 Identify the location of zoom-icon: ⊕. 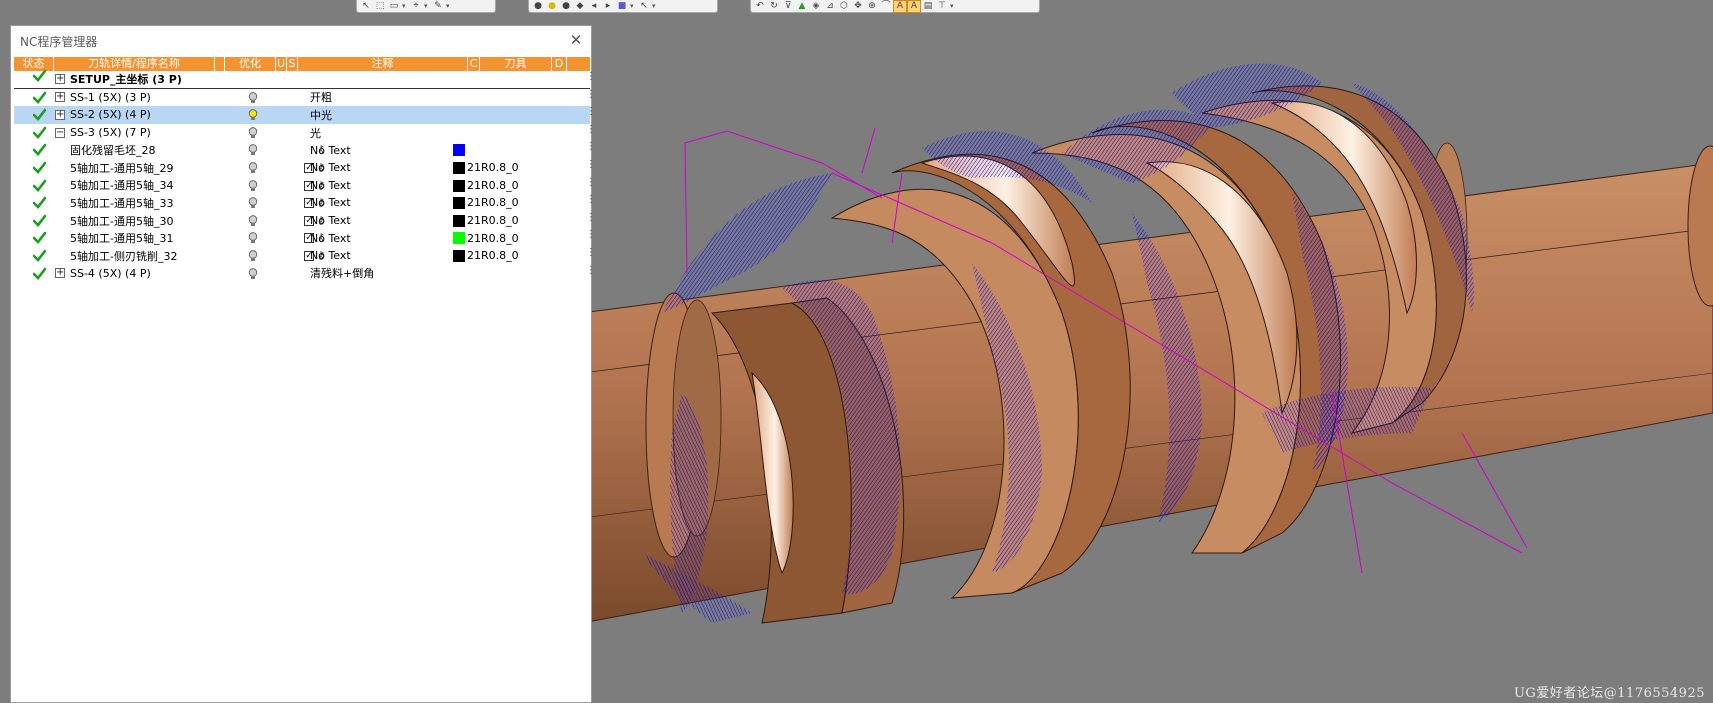
(872, 6).